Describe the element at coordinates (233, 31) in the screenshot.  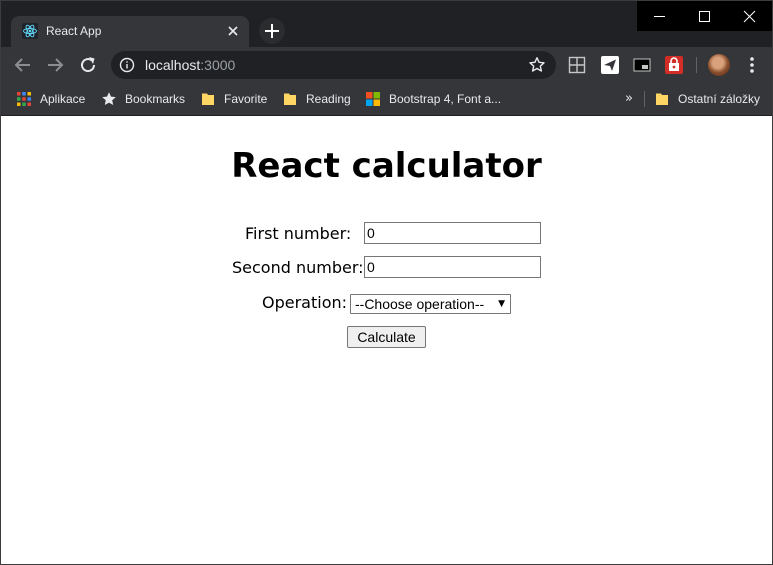
I see `tab-close-icon` at that location.